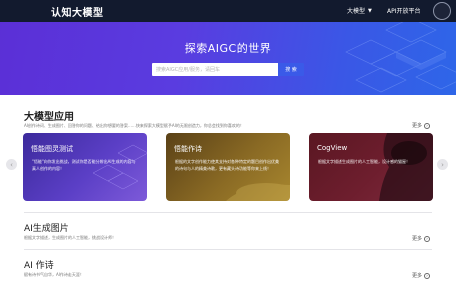  What do you see at coordinates (39, 266) in the screenshot?
I see `poem-section-title: AI 作诗` at bounding box center [39, 266].